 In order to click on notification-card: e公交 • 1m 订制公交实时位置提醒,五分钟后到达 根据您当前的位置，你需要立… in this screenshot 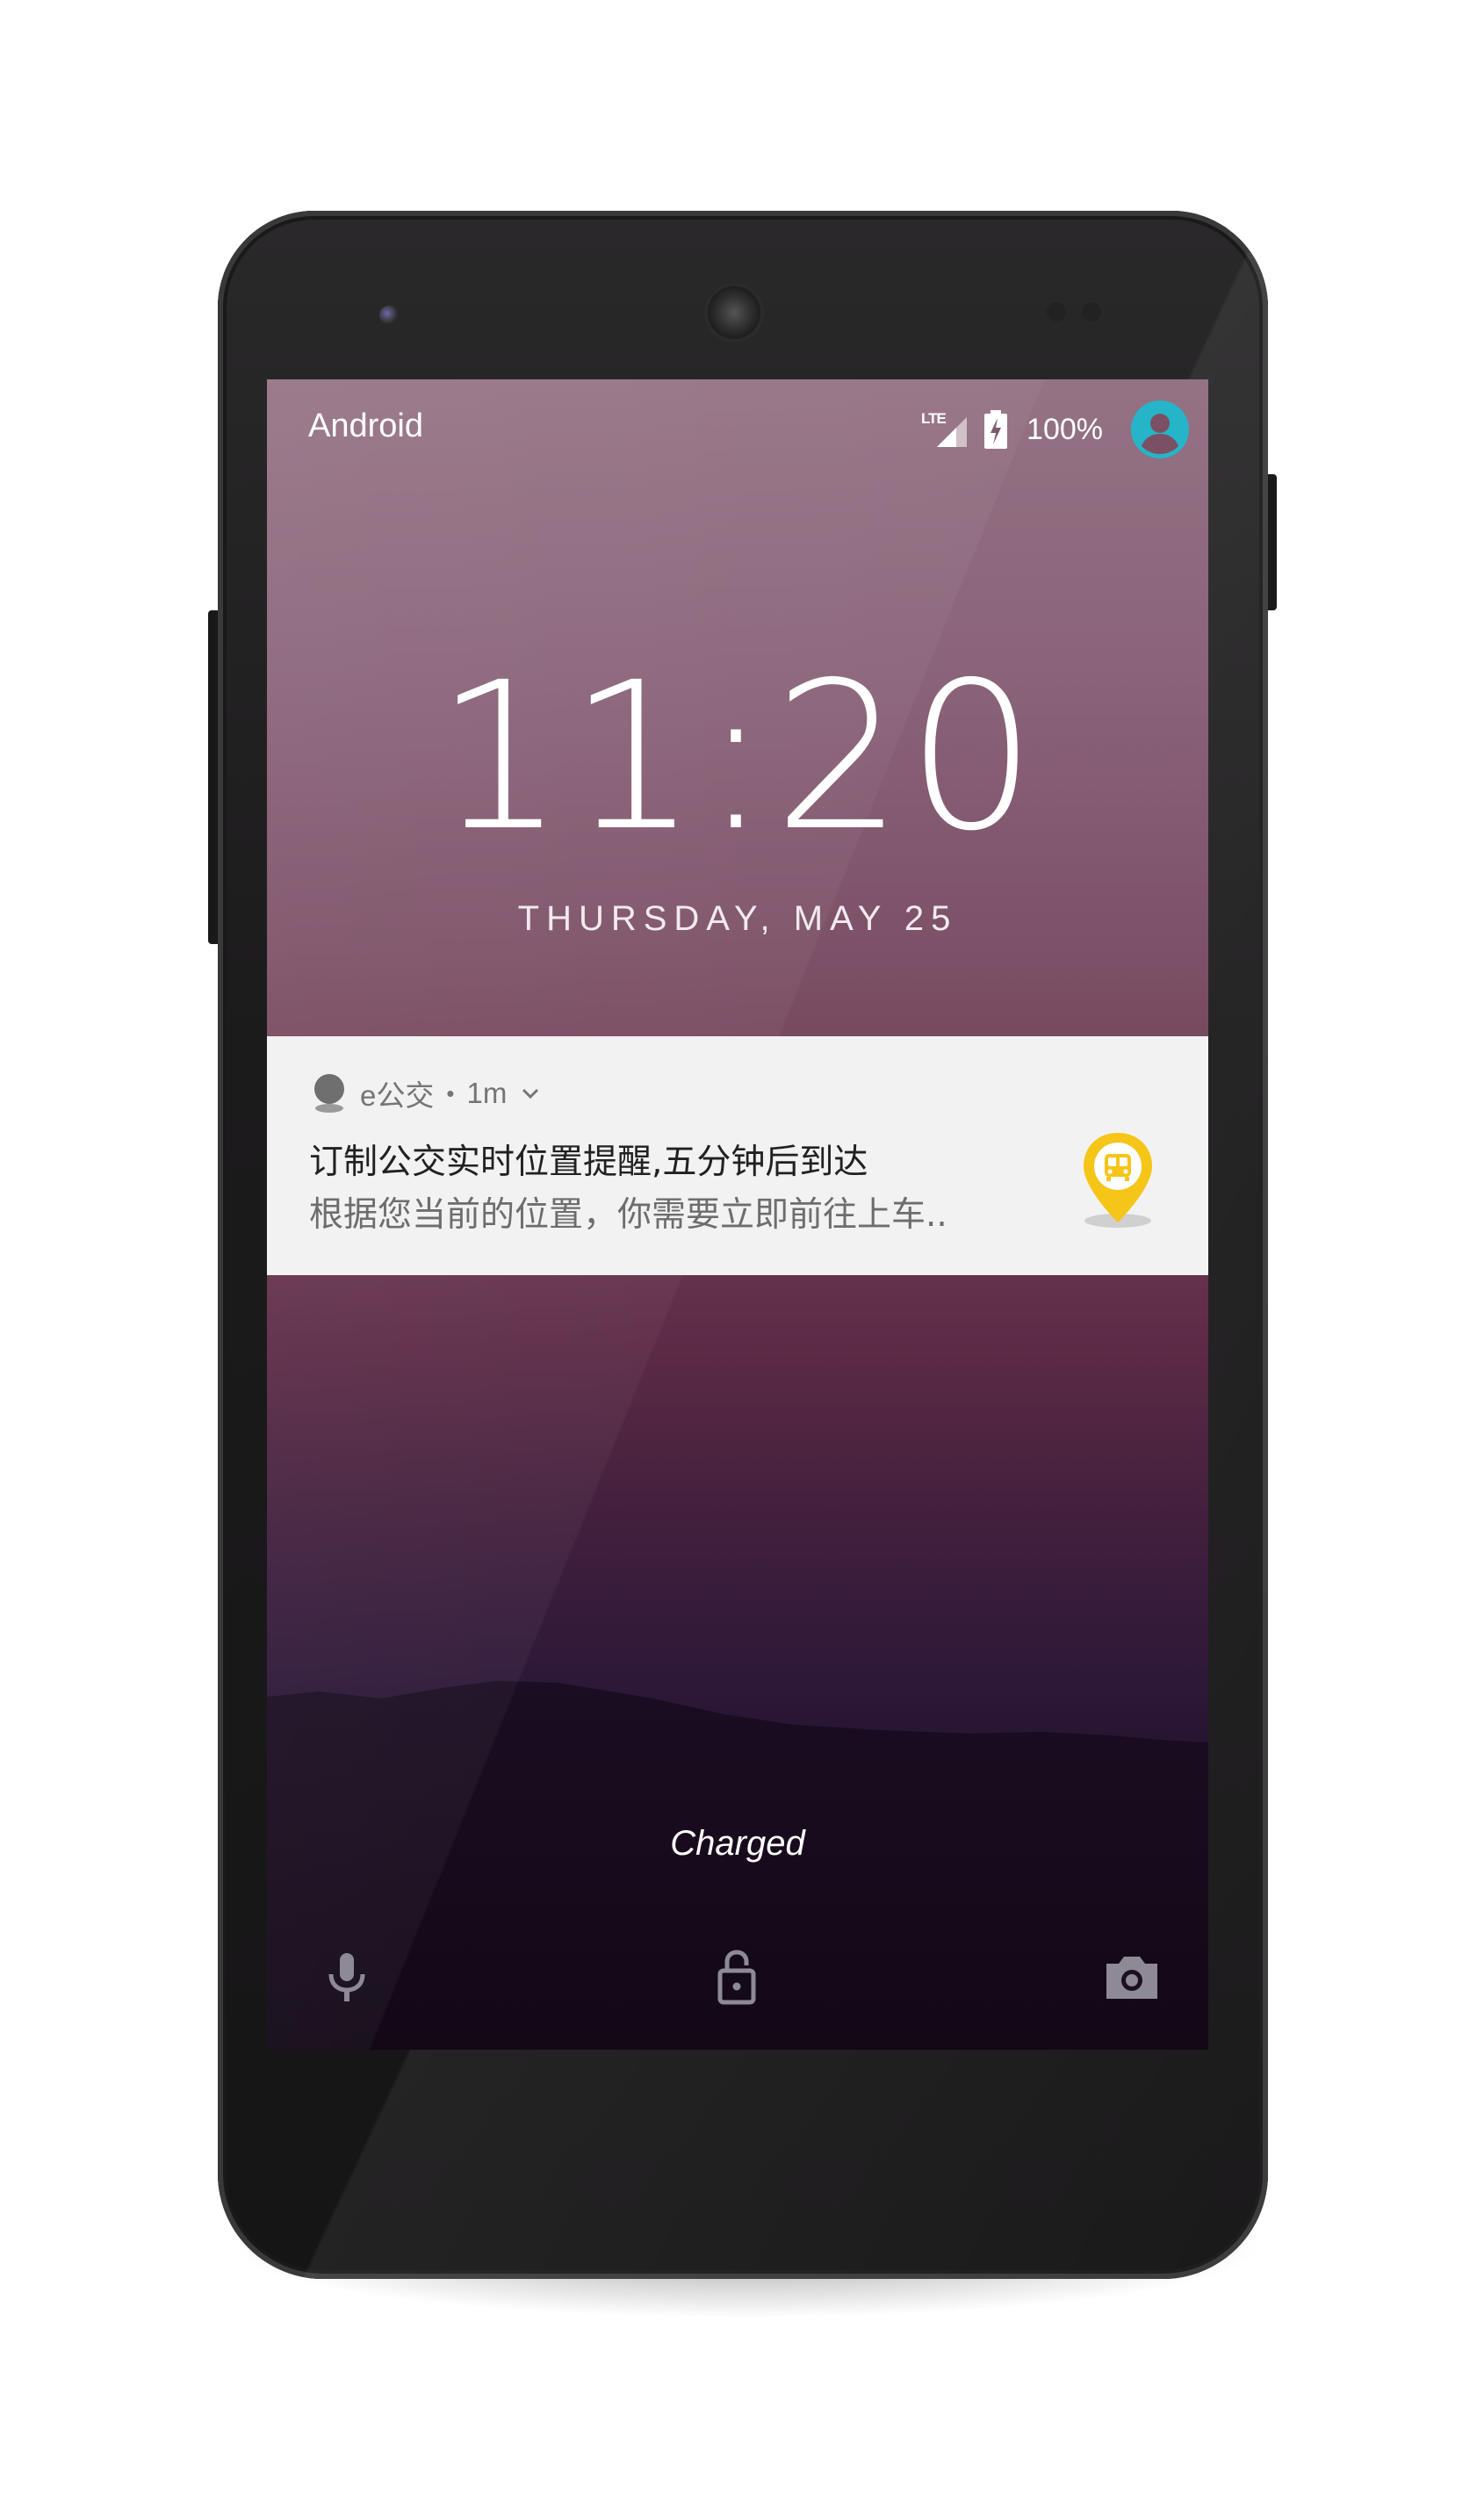, I will do `click(737, 1155)`.